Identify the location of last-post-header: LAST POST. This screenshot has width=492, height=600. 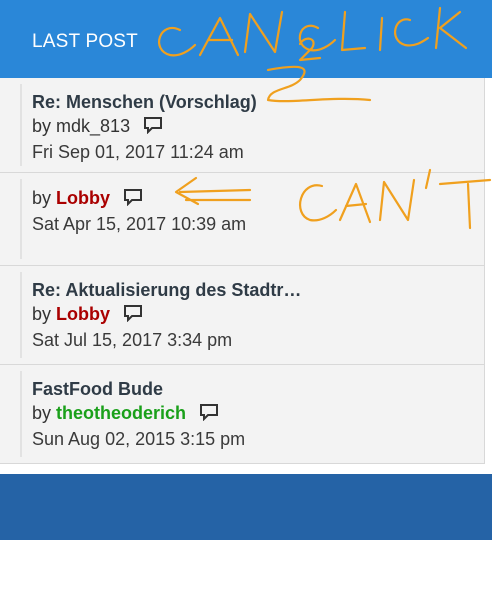
(246, 39).